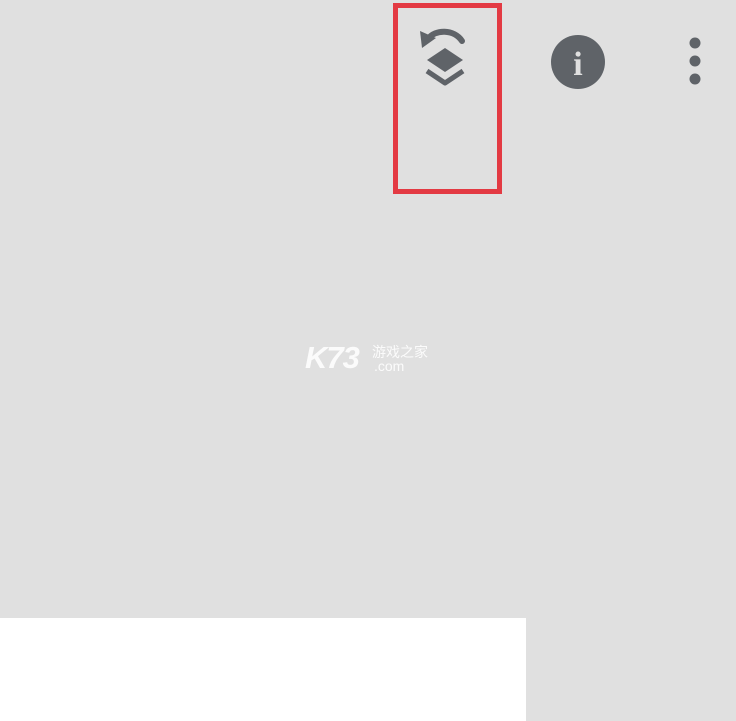  What do you see at coordinates (372, 360) in the screenshot?
I see `watermark: K73 游戏之家 .com` at bounding box center [372, 360].